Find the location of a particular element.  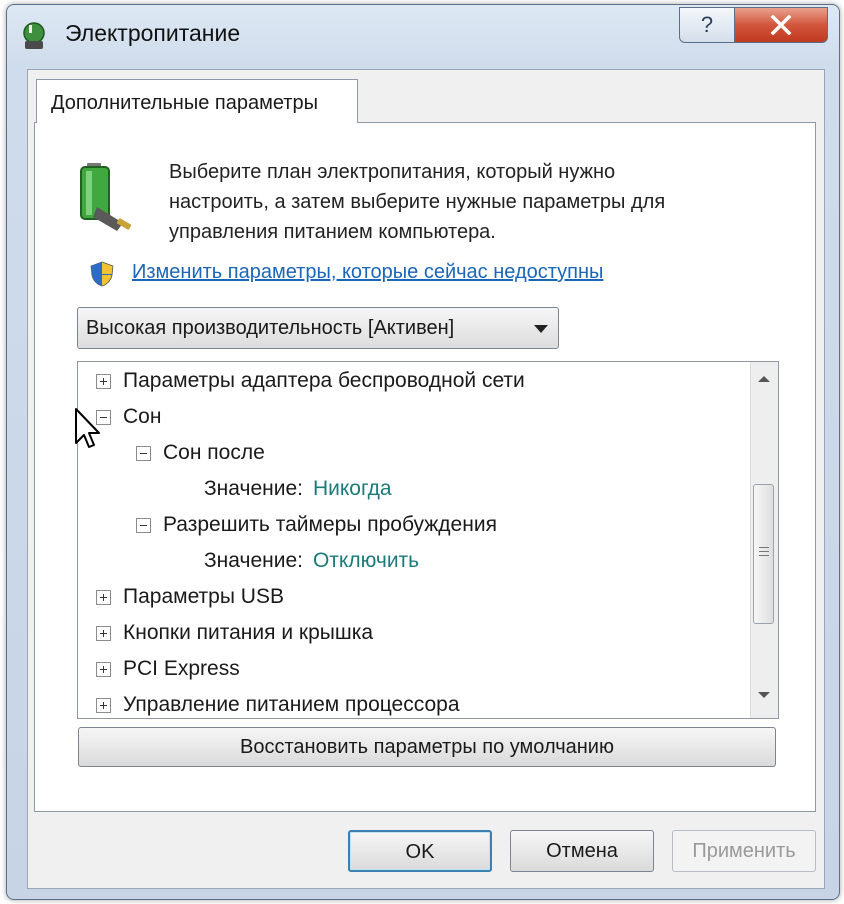

cancel-button: Отмена is located at coordinates (582, 851).